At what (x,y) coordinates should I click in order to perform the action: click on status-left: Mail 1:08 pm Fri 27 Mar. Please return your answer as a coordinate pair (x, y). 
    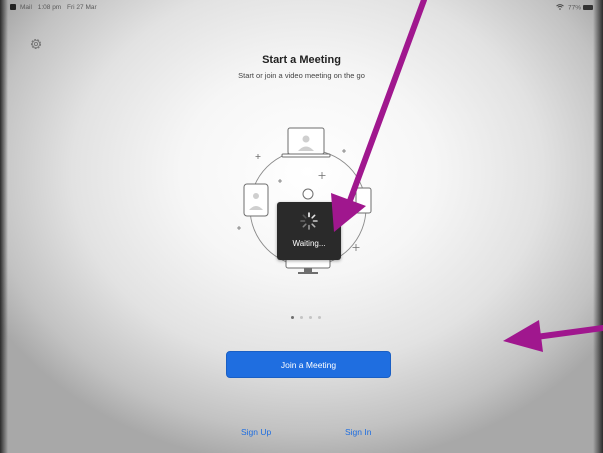
    Looking at the image, I should click on (55, 7).